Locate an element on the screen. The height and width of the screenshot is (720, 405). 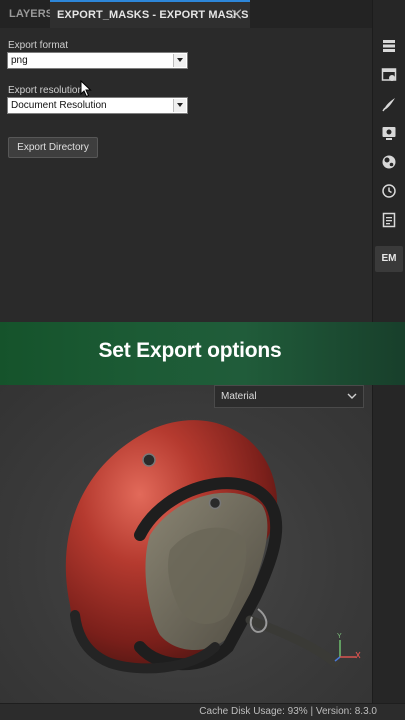
log-icon is located at coordinates (389, 220).